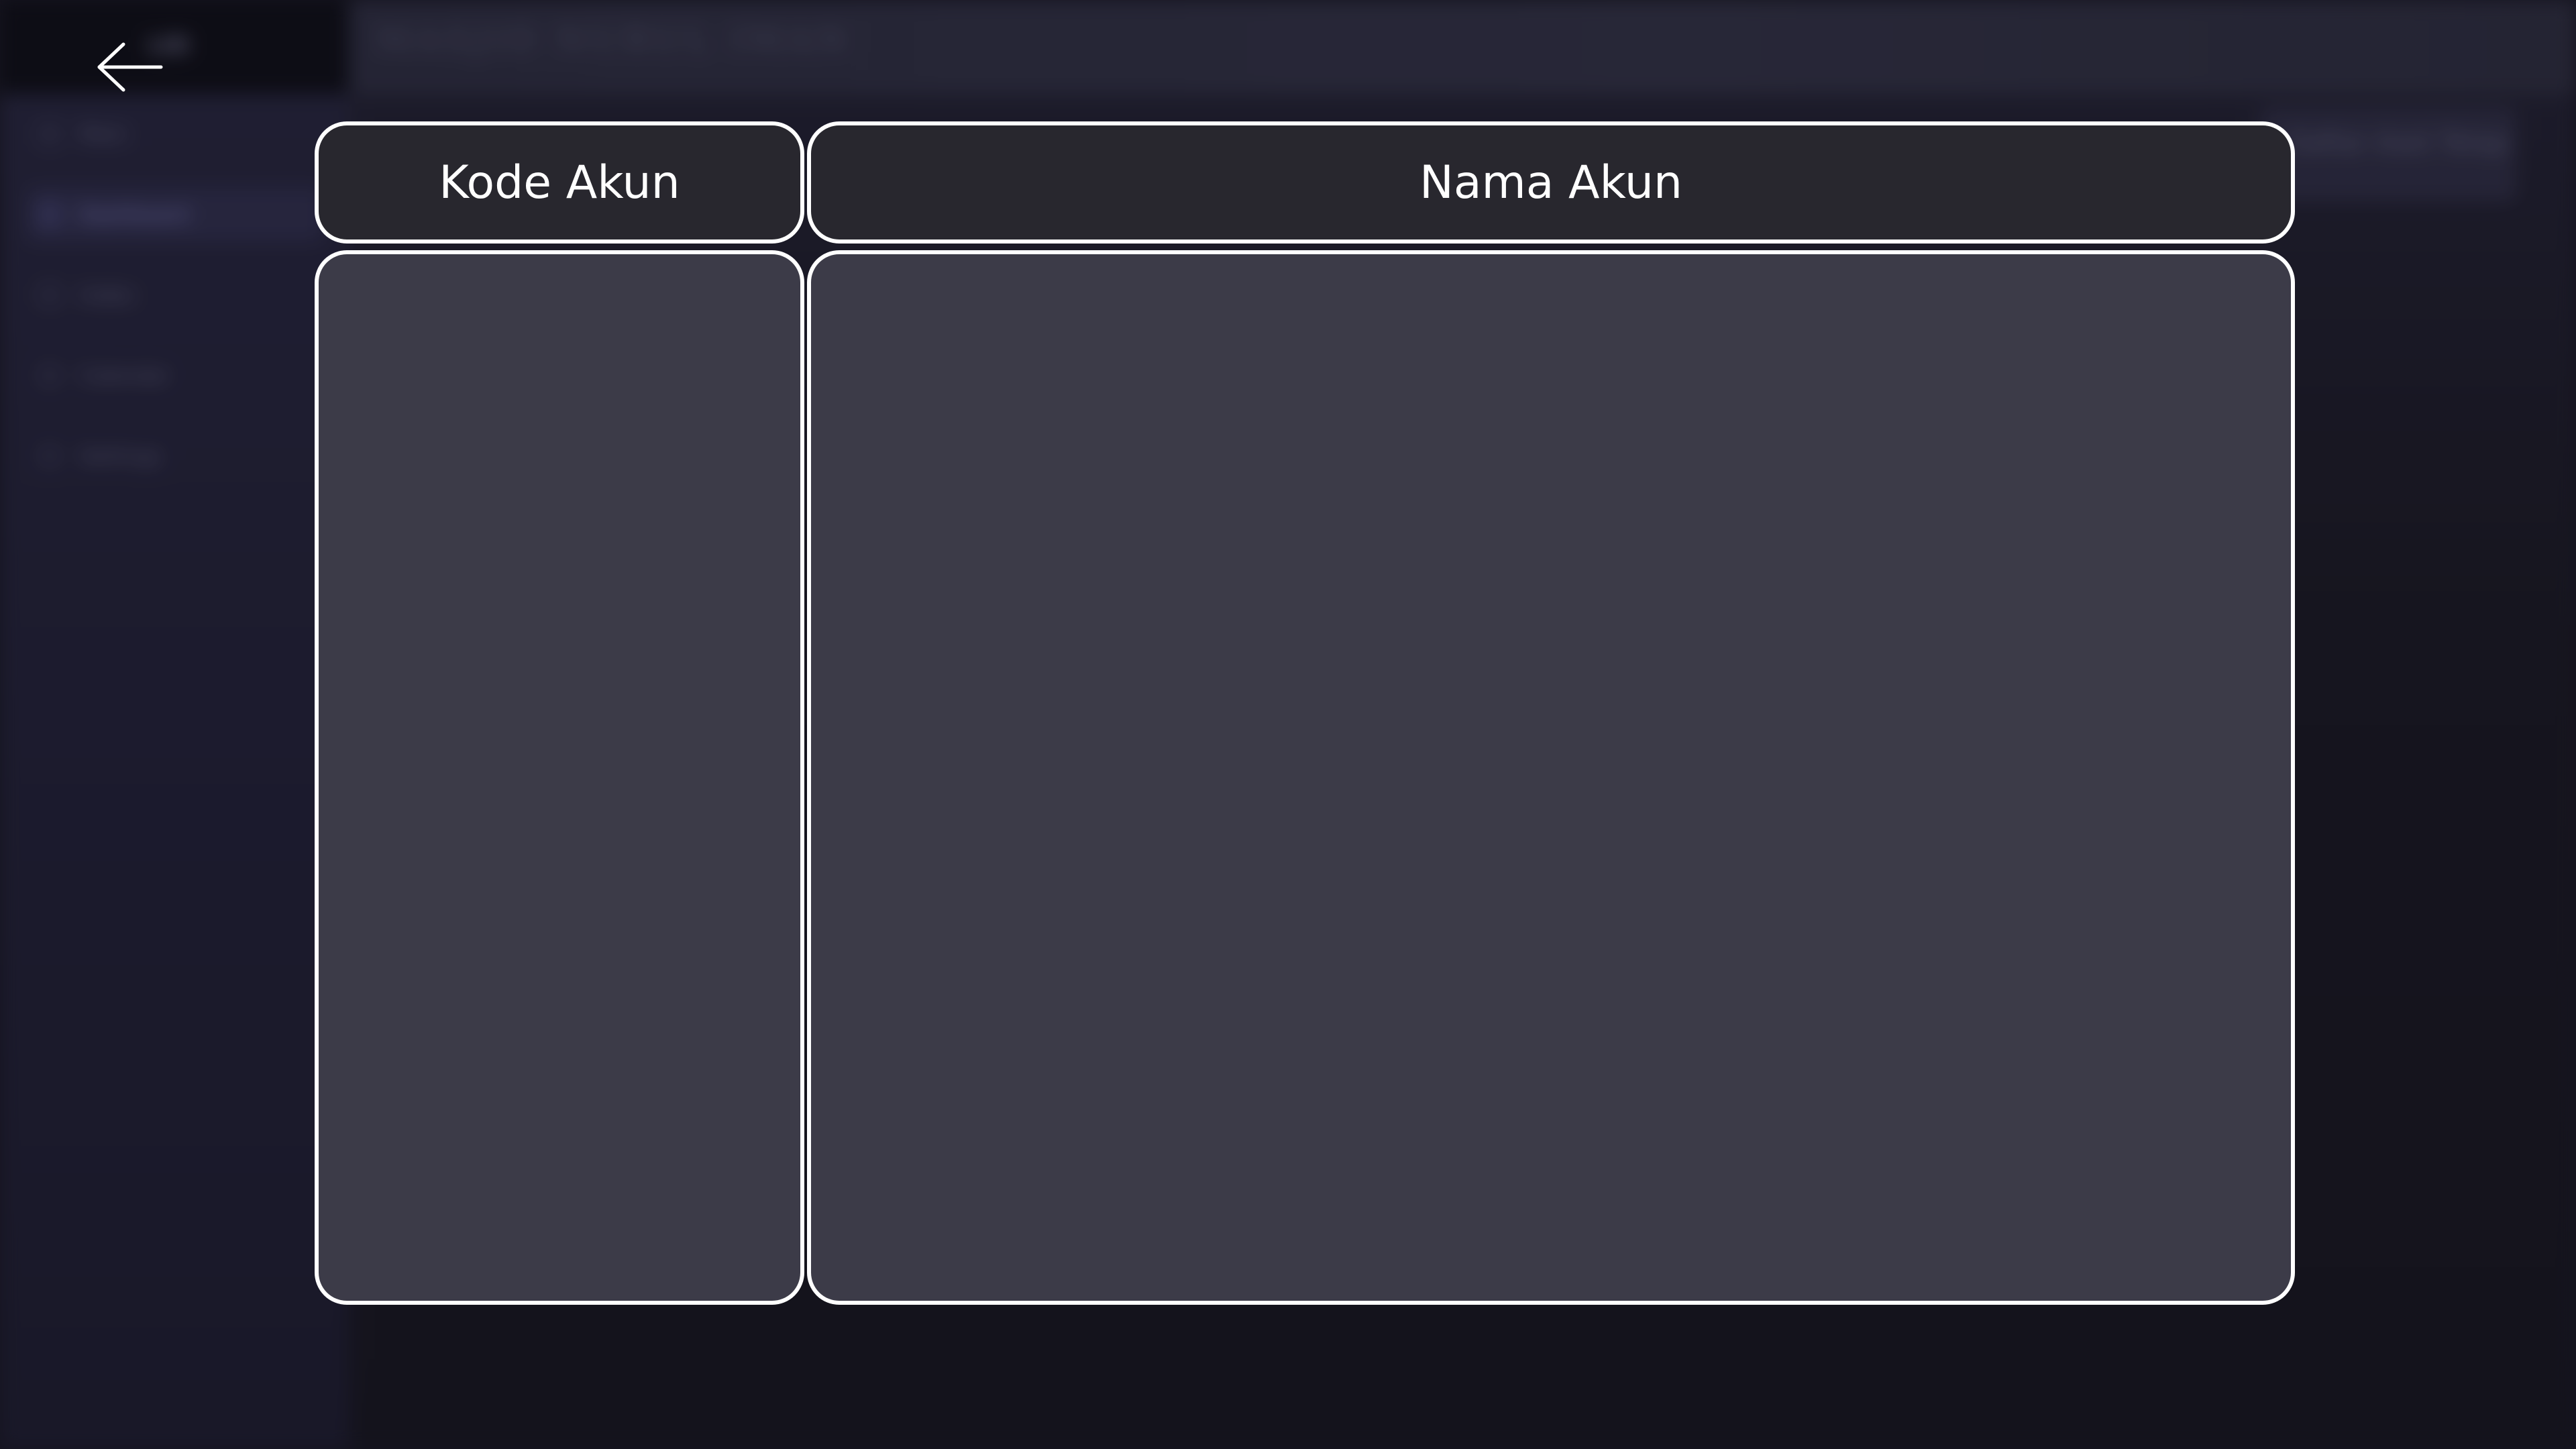  I want to click on background-sidebar-header: LID, so click(174, 47).